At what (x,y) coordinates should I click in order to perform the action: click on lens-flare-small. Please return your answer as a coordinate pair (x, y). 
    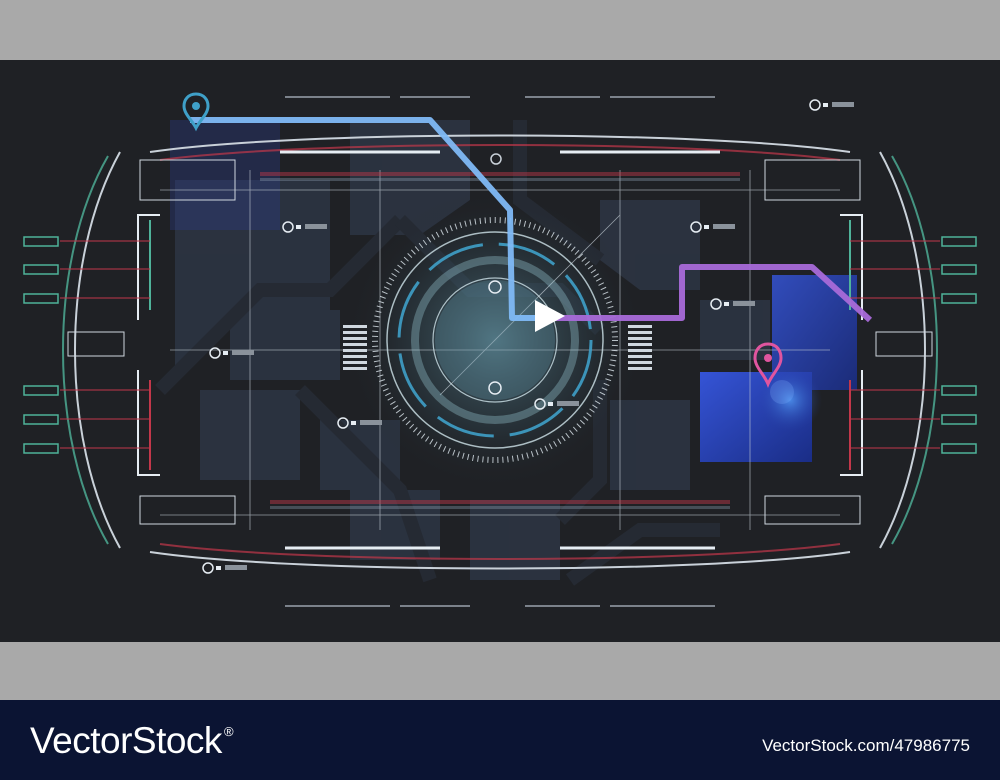
    Looking at the image, I should click on (782, 392).